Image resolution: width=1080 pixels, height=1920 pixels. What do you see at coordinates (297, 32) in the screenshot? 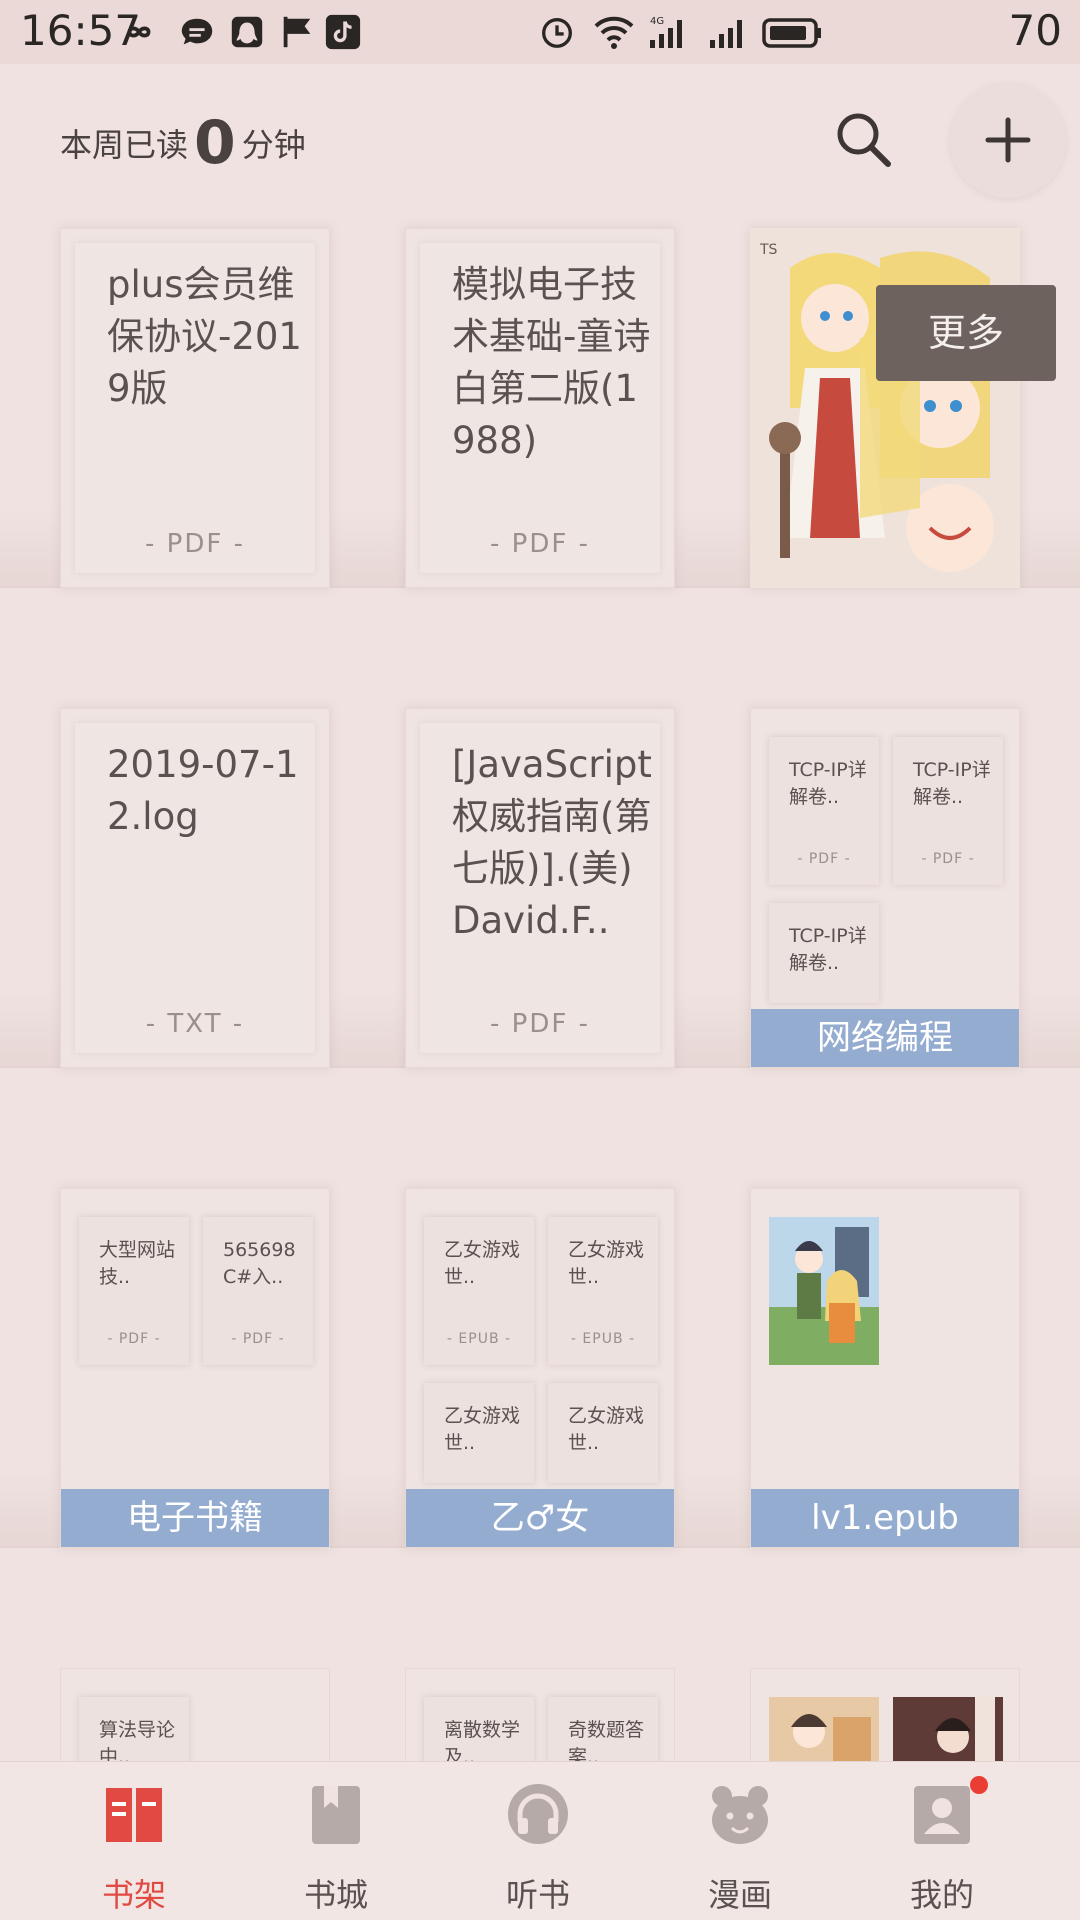
I see `flag-icon` at bounding box center [297, 32].